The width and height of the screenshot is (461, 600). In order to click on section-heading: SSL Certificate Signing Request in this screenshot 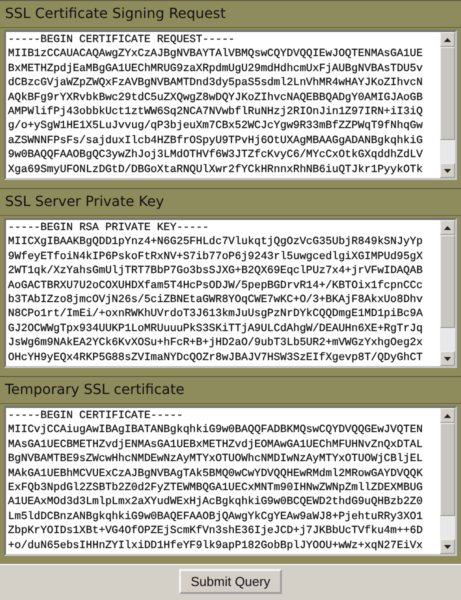, I will do `click(230, 14)`.